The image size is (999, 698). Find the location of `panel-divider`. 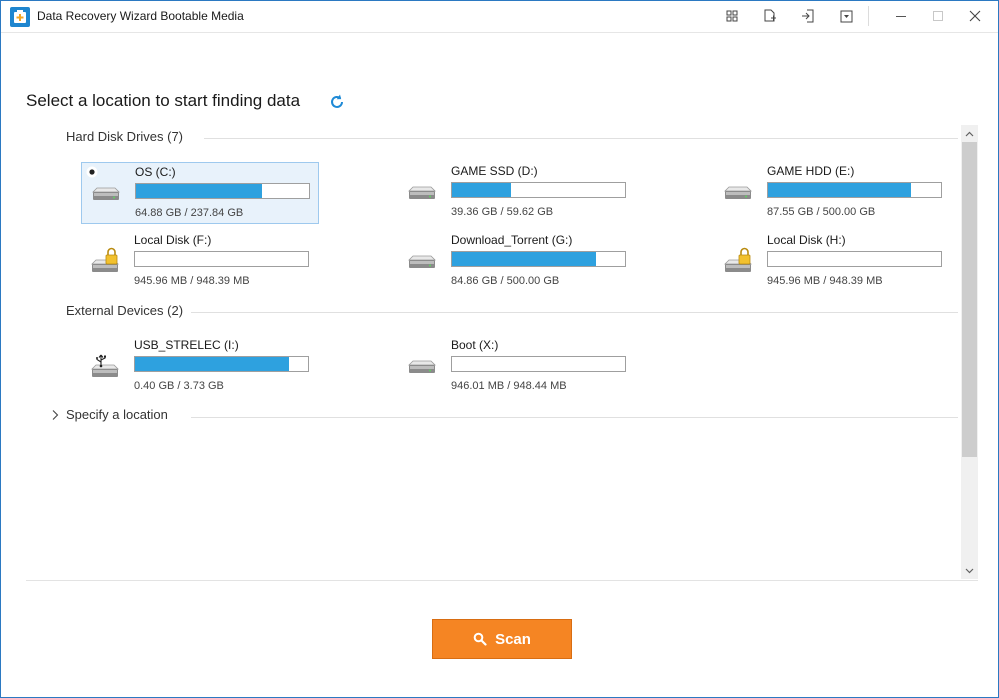

panel-divider is located at coordinates (502, 580).